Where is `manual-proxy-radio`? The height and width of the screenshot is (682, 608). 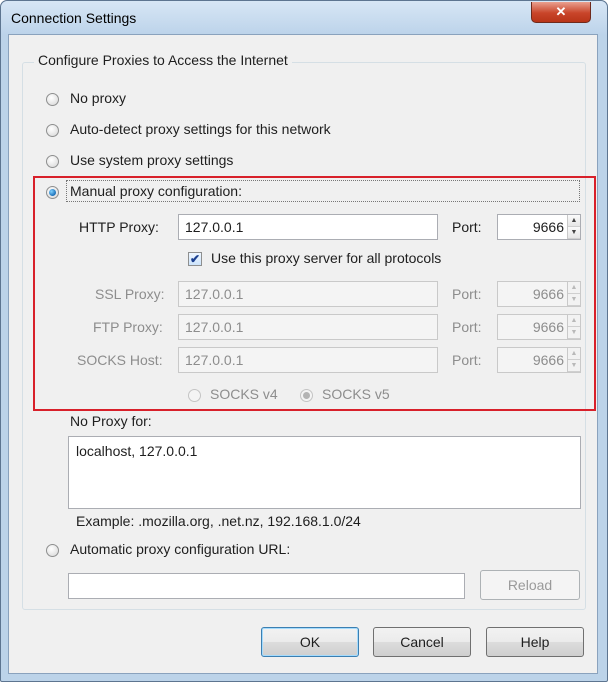 manual-proxy-radio is located at coordinates (52, 192).